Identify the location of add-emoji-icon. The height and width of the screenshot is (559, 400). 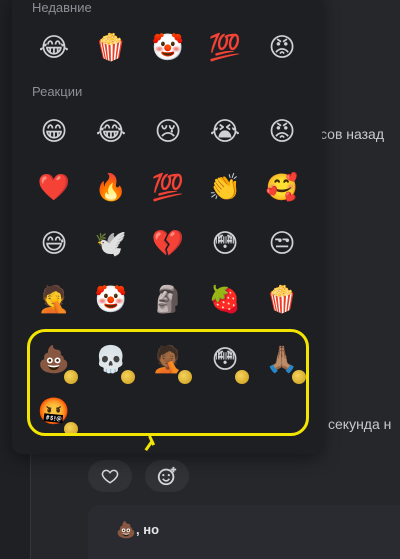
(167, 476).